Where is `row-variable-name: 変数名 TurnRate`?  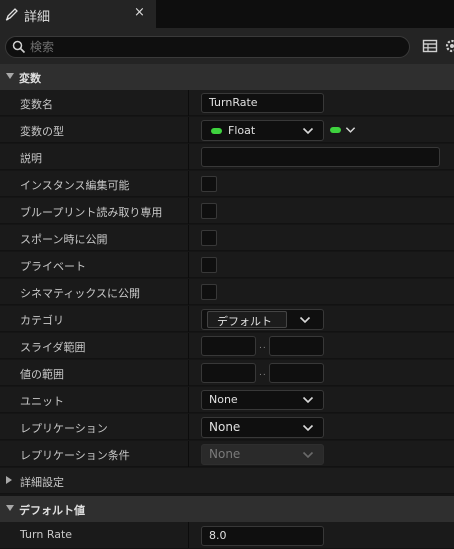 row-variable-name: 変数名 TurnRate is located at coordinates (227, 103).